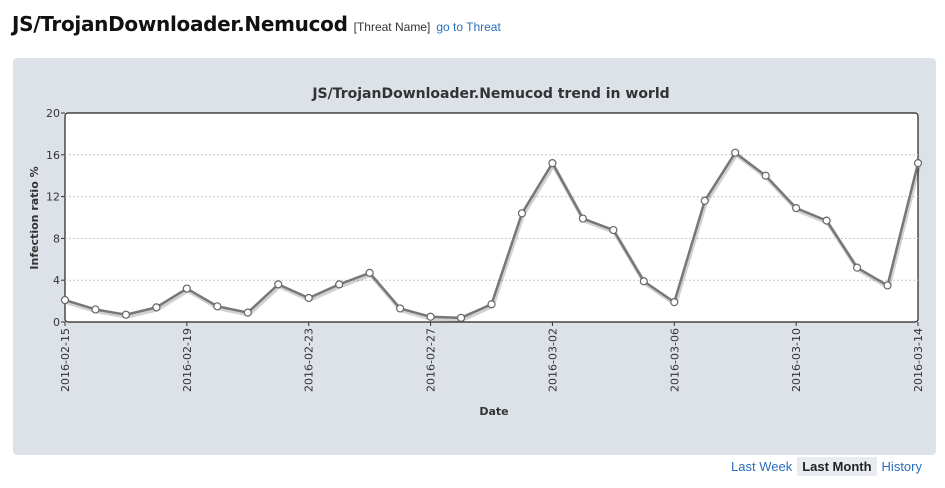 The width and height of the screenshot is (945, 488). What do you see at coordinates (837, 466) in the screenshot?
I see `range-tab-last-month: Last Month` at bounding box center [837, 466].